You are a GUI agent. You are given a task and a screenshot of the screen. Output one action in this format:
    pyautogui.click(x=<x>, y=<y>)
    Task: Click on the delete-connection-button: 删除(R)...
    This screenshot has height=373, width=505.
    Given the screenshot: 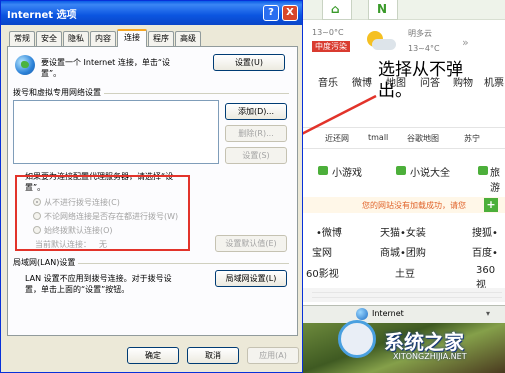 What is the action you would take?
    pyautogui.click(x=256, y=133)
    